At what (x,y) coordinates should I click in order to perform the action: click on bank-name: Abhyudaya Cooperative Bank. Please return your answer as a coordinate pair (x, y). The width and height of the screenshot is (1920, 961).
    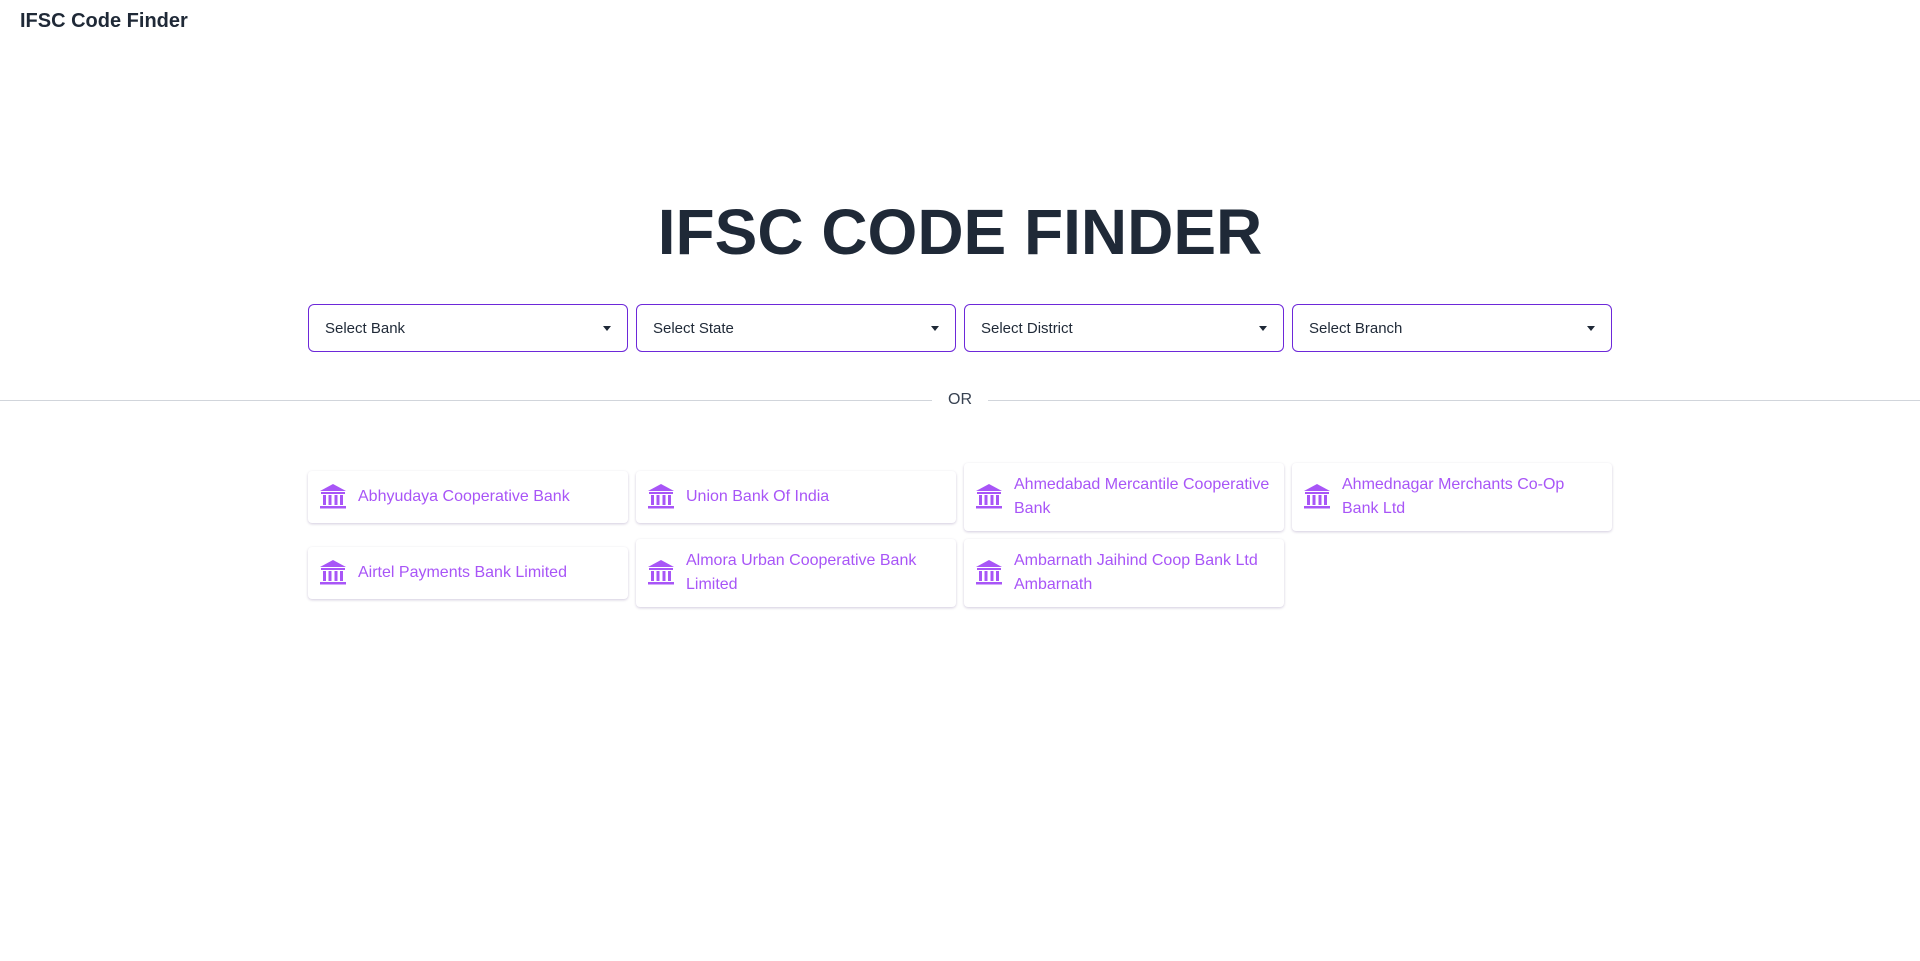
    Looking at the image, I should click on (464, 496).